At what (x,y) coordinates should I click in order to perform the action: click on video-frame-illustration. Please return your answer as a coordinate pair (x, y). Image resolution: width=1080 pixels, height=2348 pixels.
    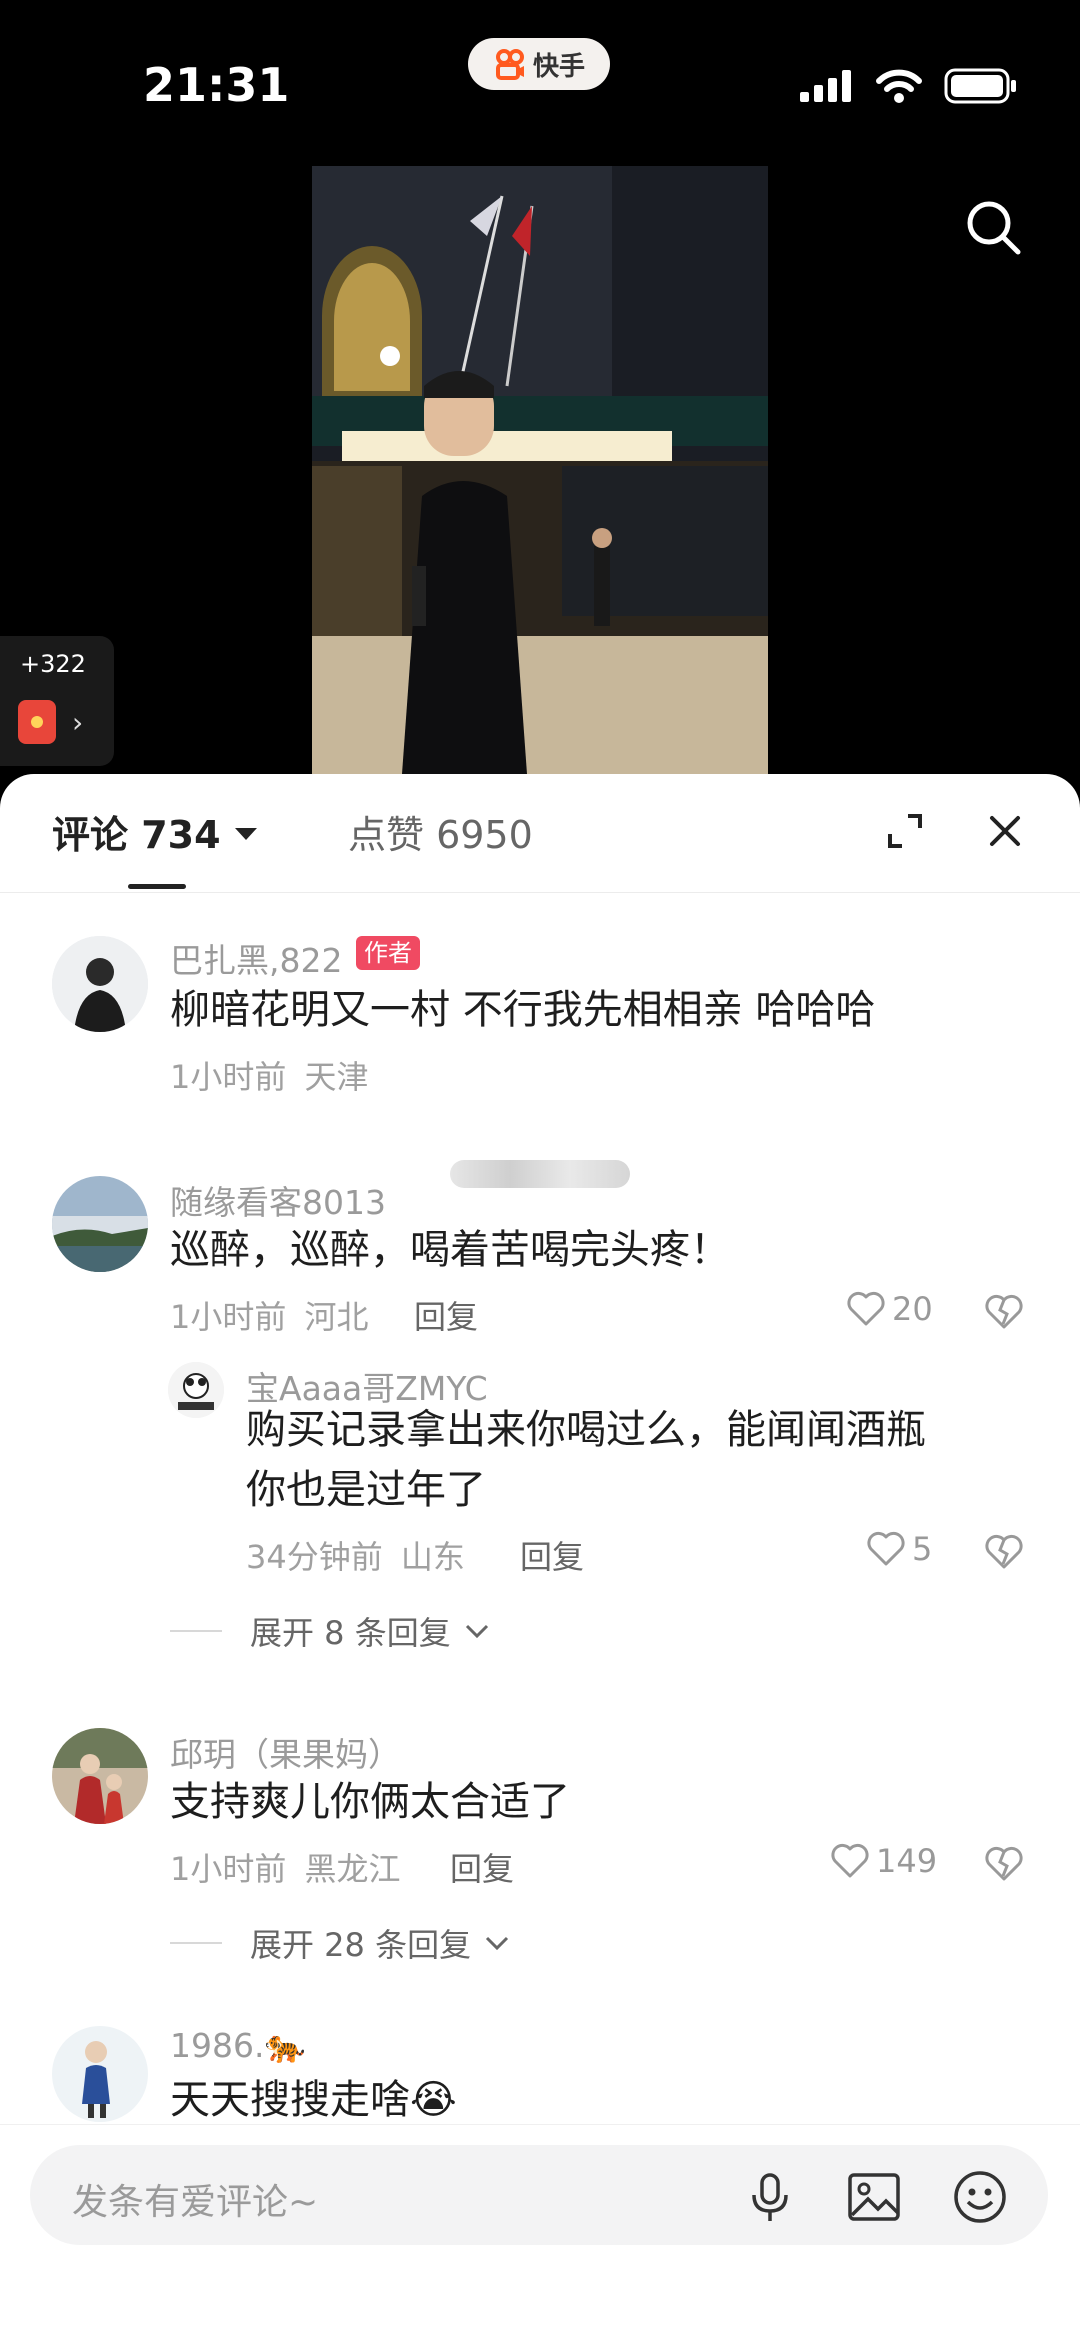
    Looking at the image, I should click on (540, 470).